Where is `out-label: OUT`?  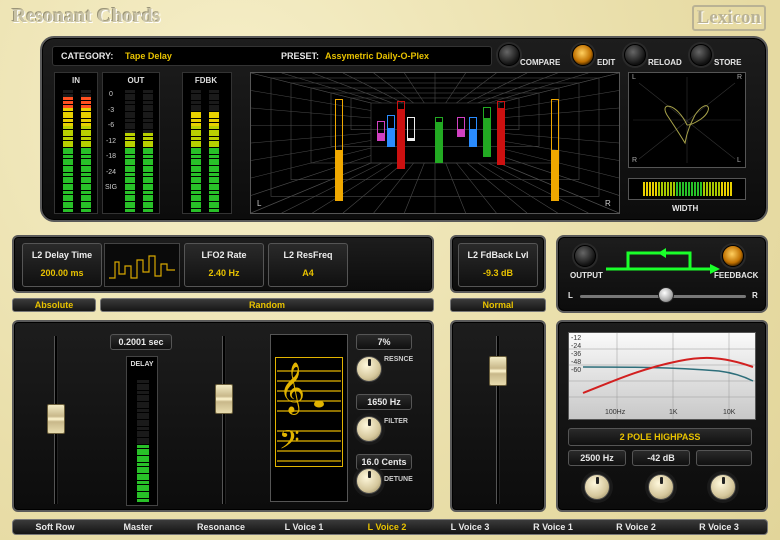 out-label: OUT is located at coordinates (136, 80).